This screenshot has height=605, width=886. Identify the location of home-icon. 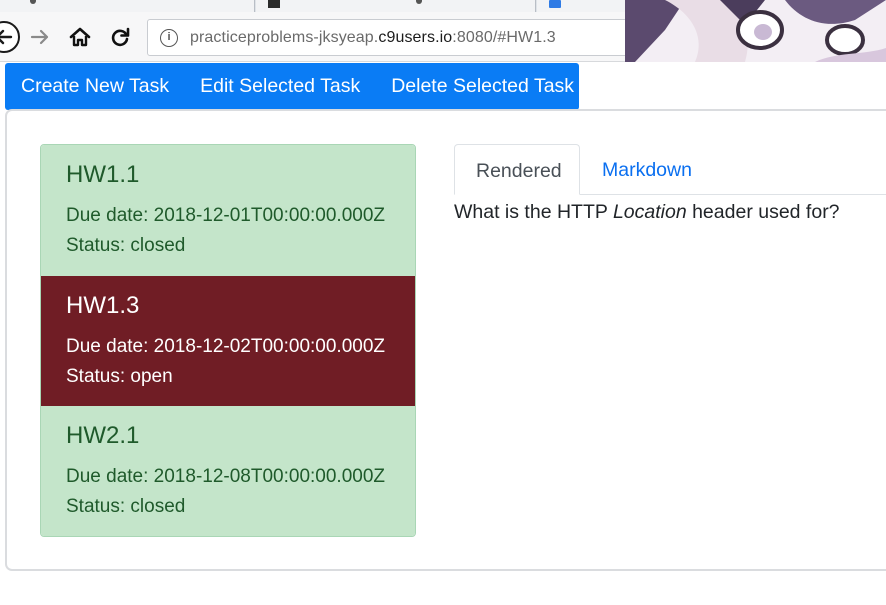
(80, 37).